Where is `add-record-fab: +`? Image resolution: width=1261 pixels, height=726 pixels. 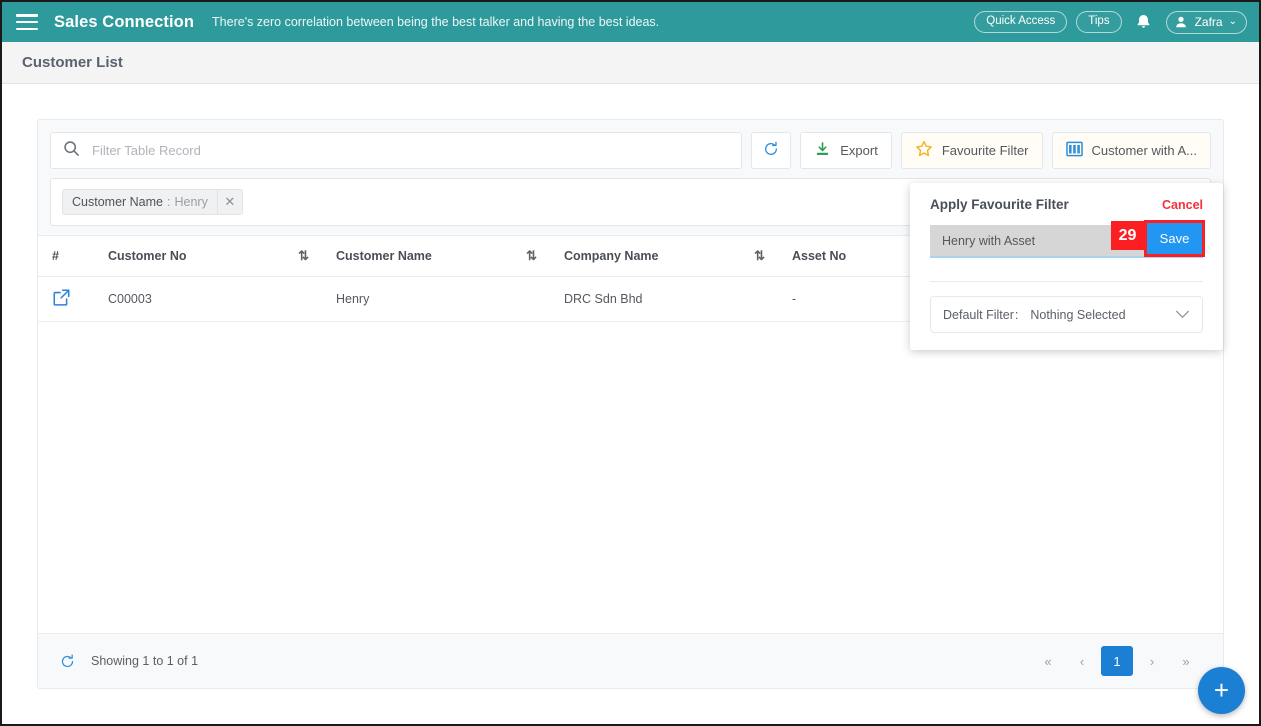 add-record-fab: + is located at coordinates (1221, 690).